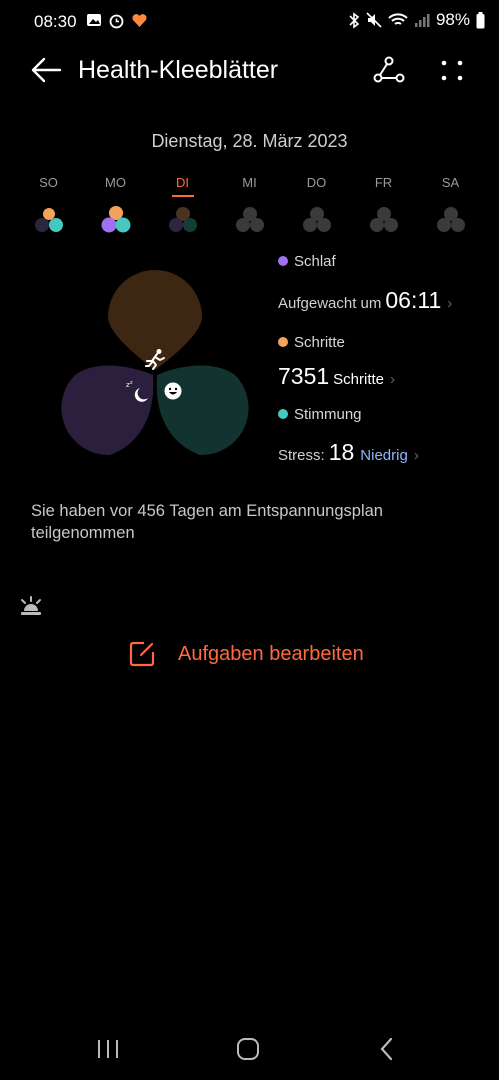  What do you see at coordinates (178, 70) in the screenshot?
I see `page-title: Health-Kleeblätter` at bounding box center [178, 70].